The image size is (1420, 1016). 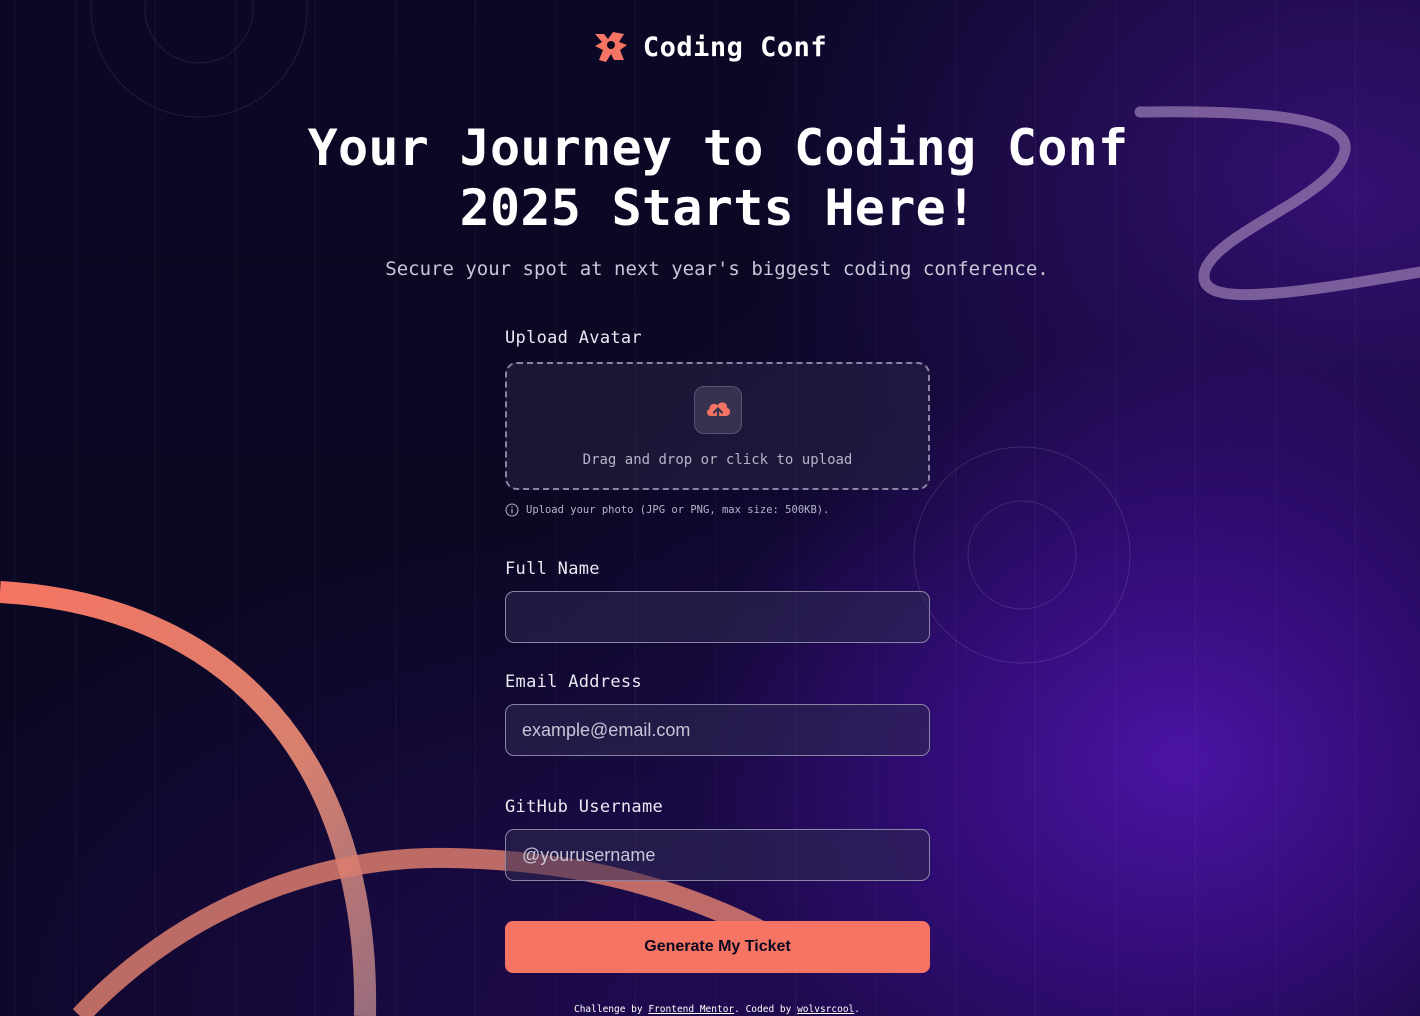 What do you see at coordinates (717, 617) in the screenshot?
I see `full-name-input` at bounding box center [717, 617].